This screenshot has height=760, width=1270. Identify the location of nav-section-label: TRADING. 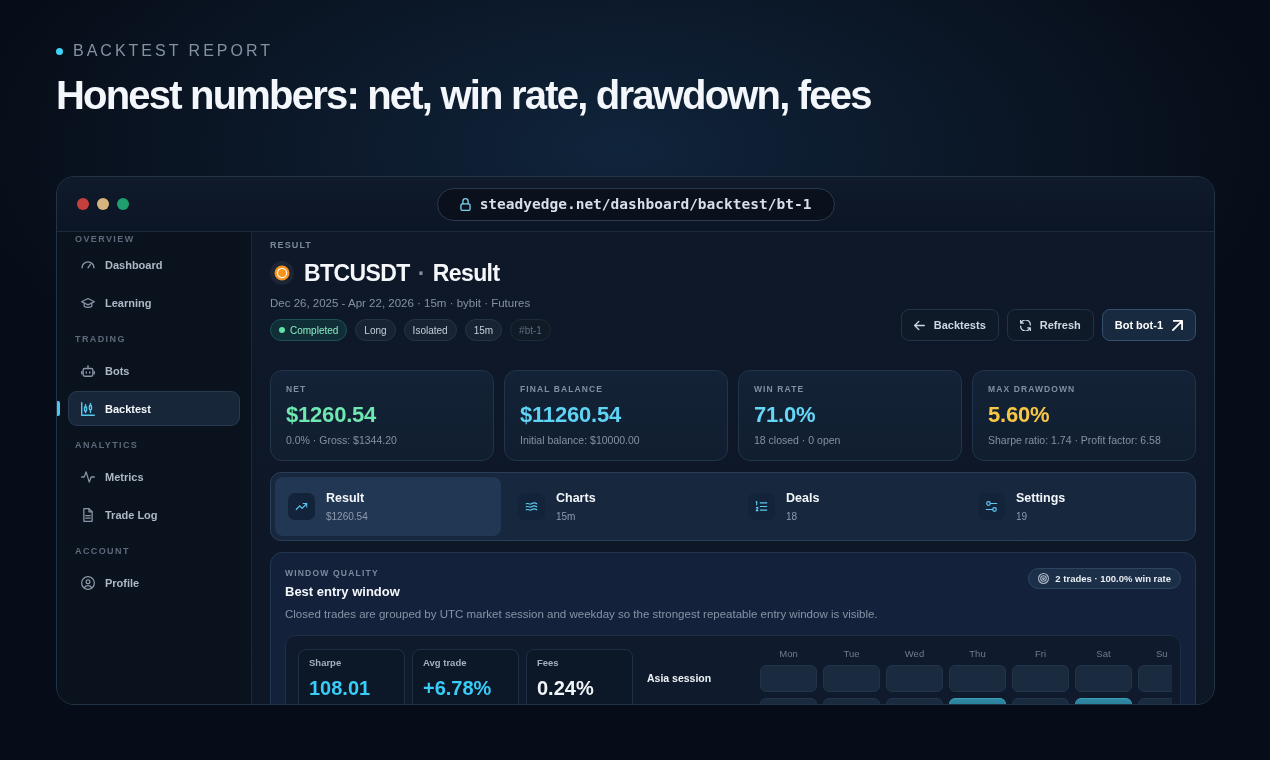
(100, 339).